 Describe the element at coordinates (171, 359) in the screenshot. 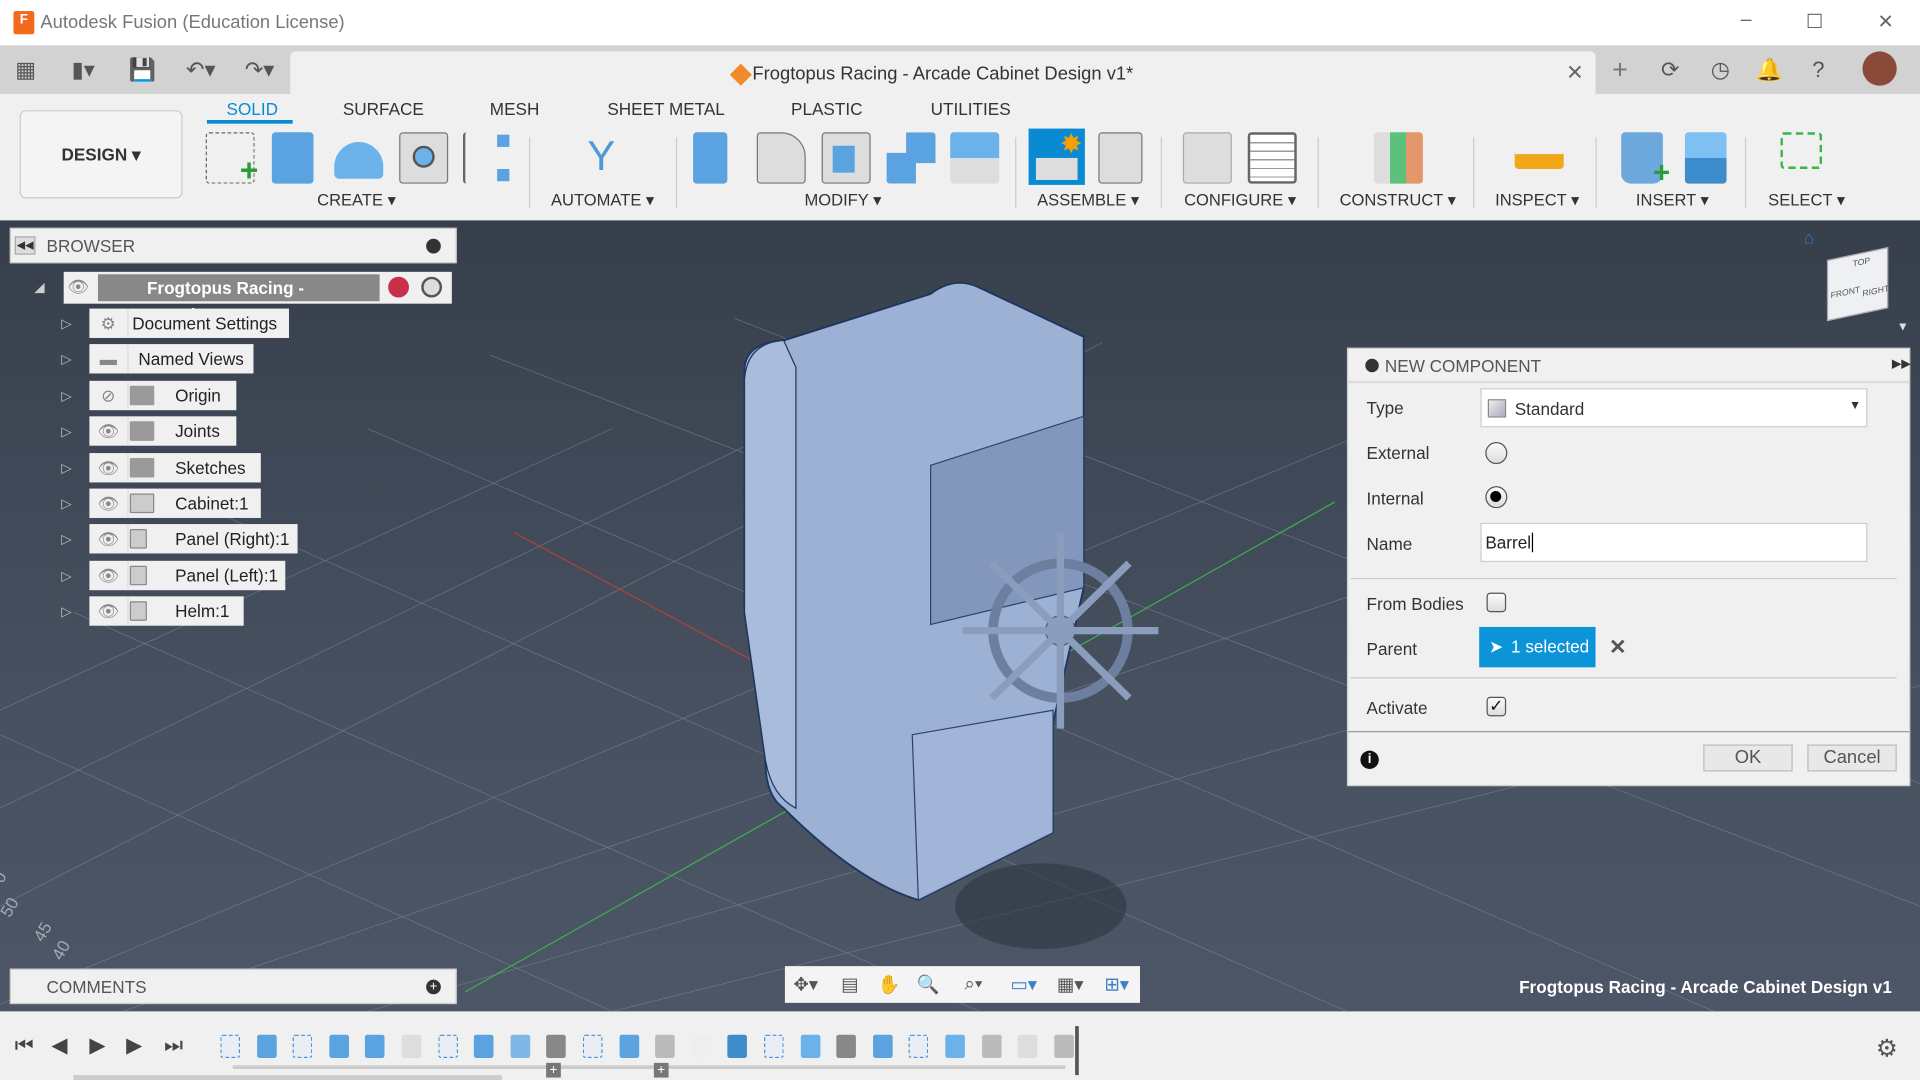

I see `browser-item-named-views: ▬ Named Views` at that location.